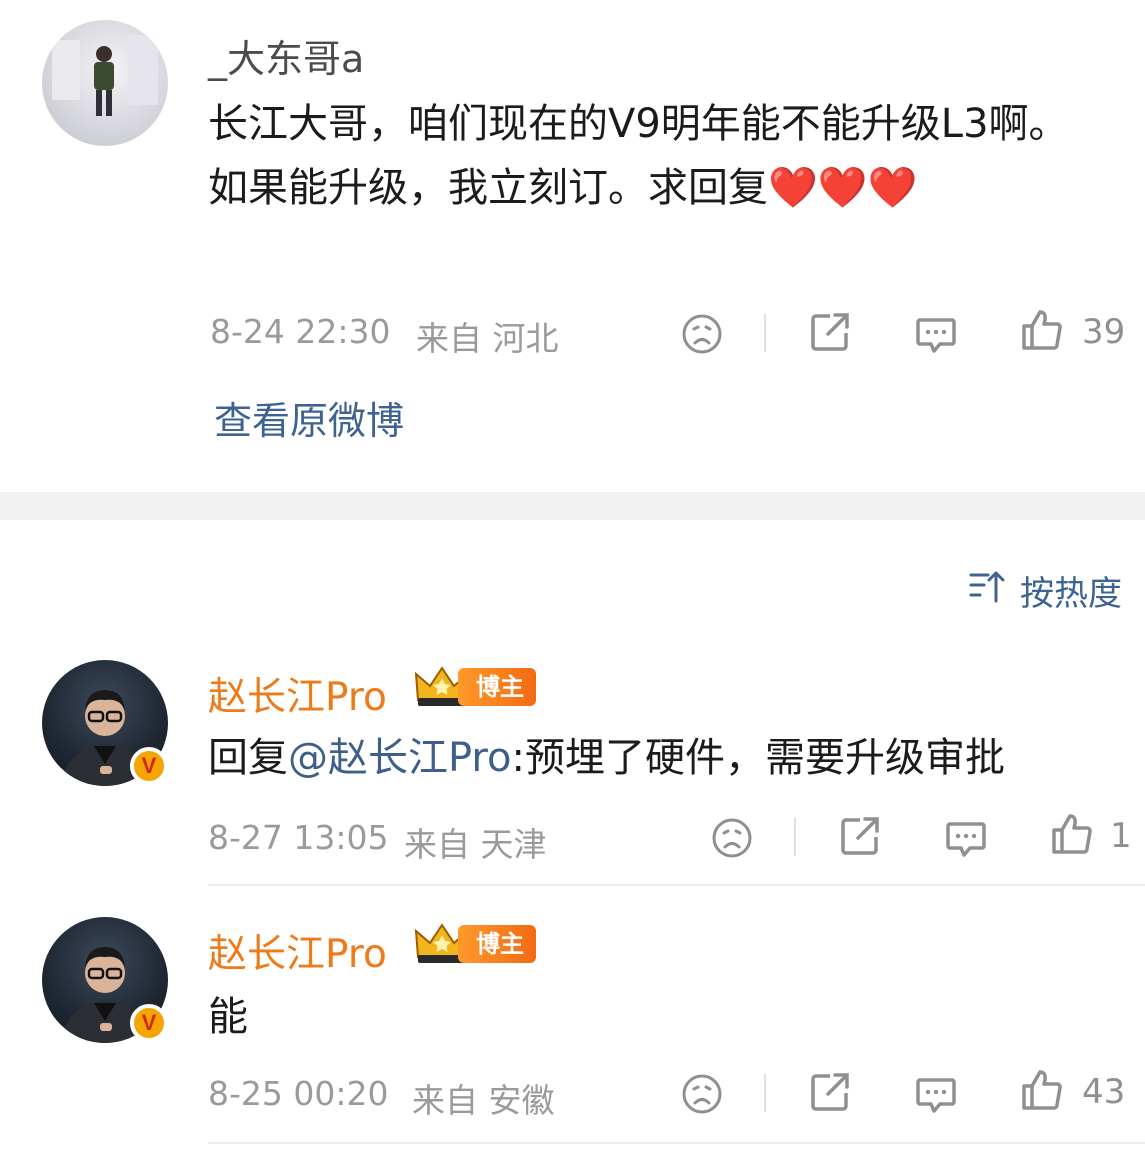 Image resolution: width=1145 pixels, height=1152 pixels. I want to click on section-divider, so click(572, 506).